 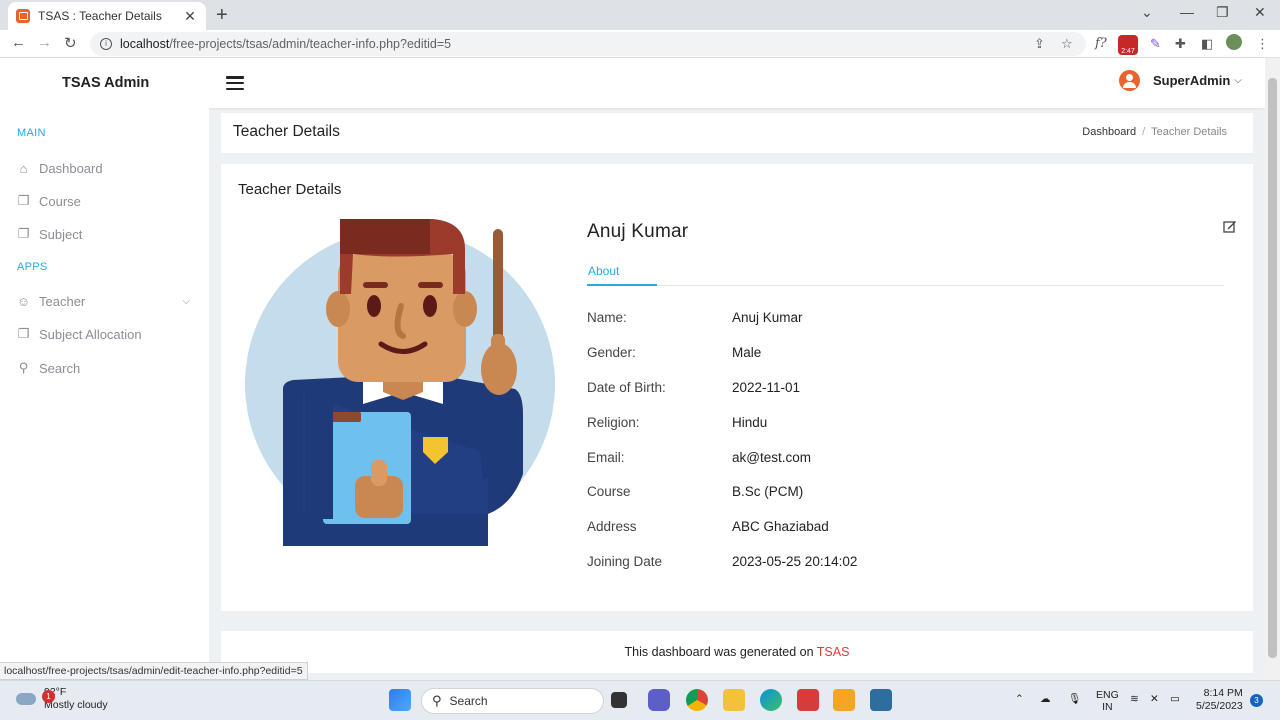 I want to click on browser-tab: TSAS : Teacher Details ✕, so click(x=107, y=16).